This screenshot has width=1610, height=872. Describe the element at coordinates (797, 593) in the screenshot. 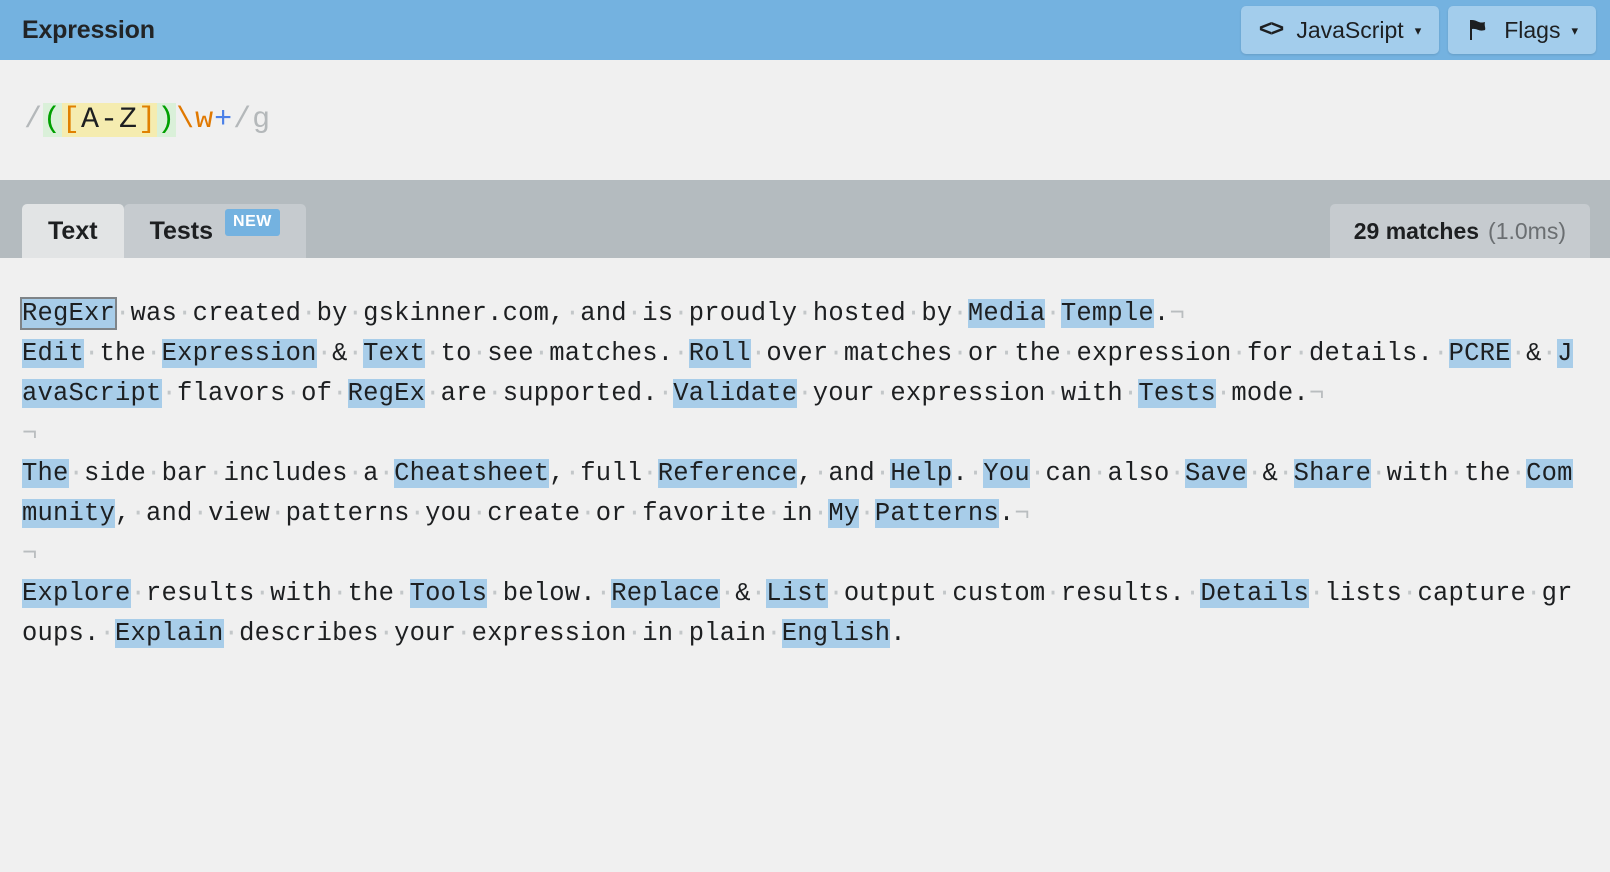

I see `match-highlight: List` at that location.